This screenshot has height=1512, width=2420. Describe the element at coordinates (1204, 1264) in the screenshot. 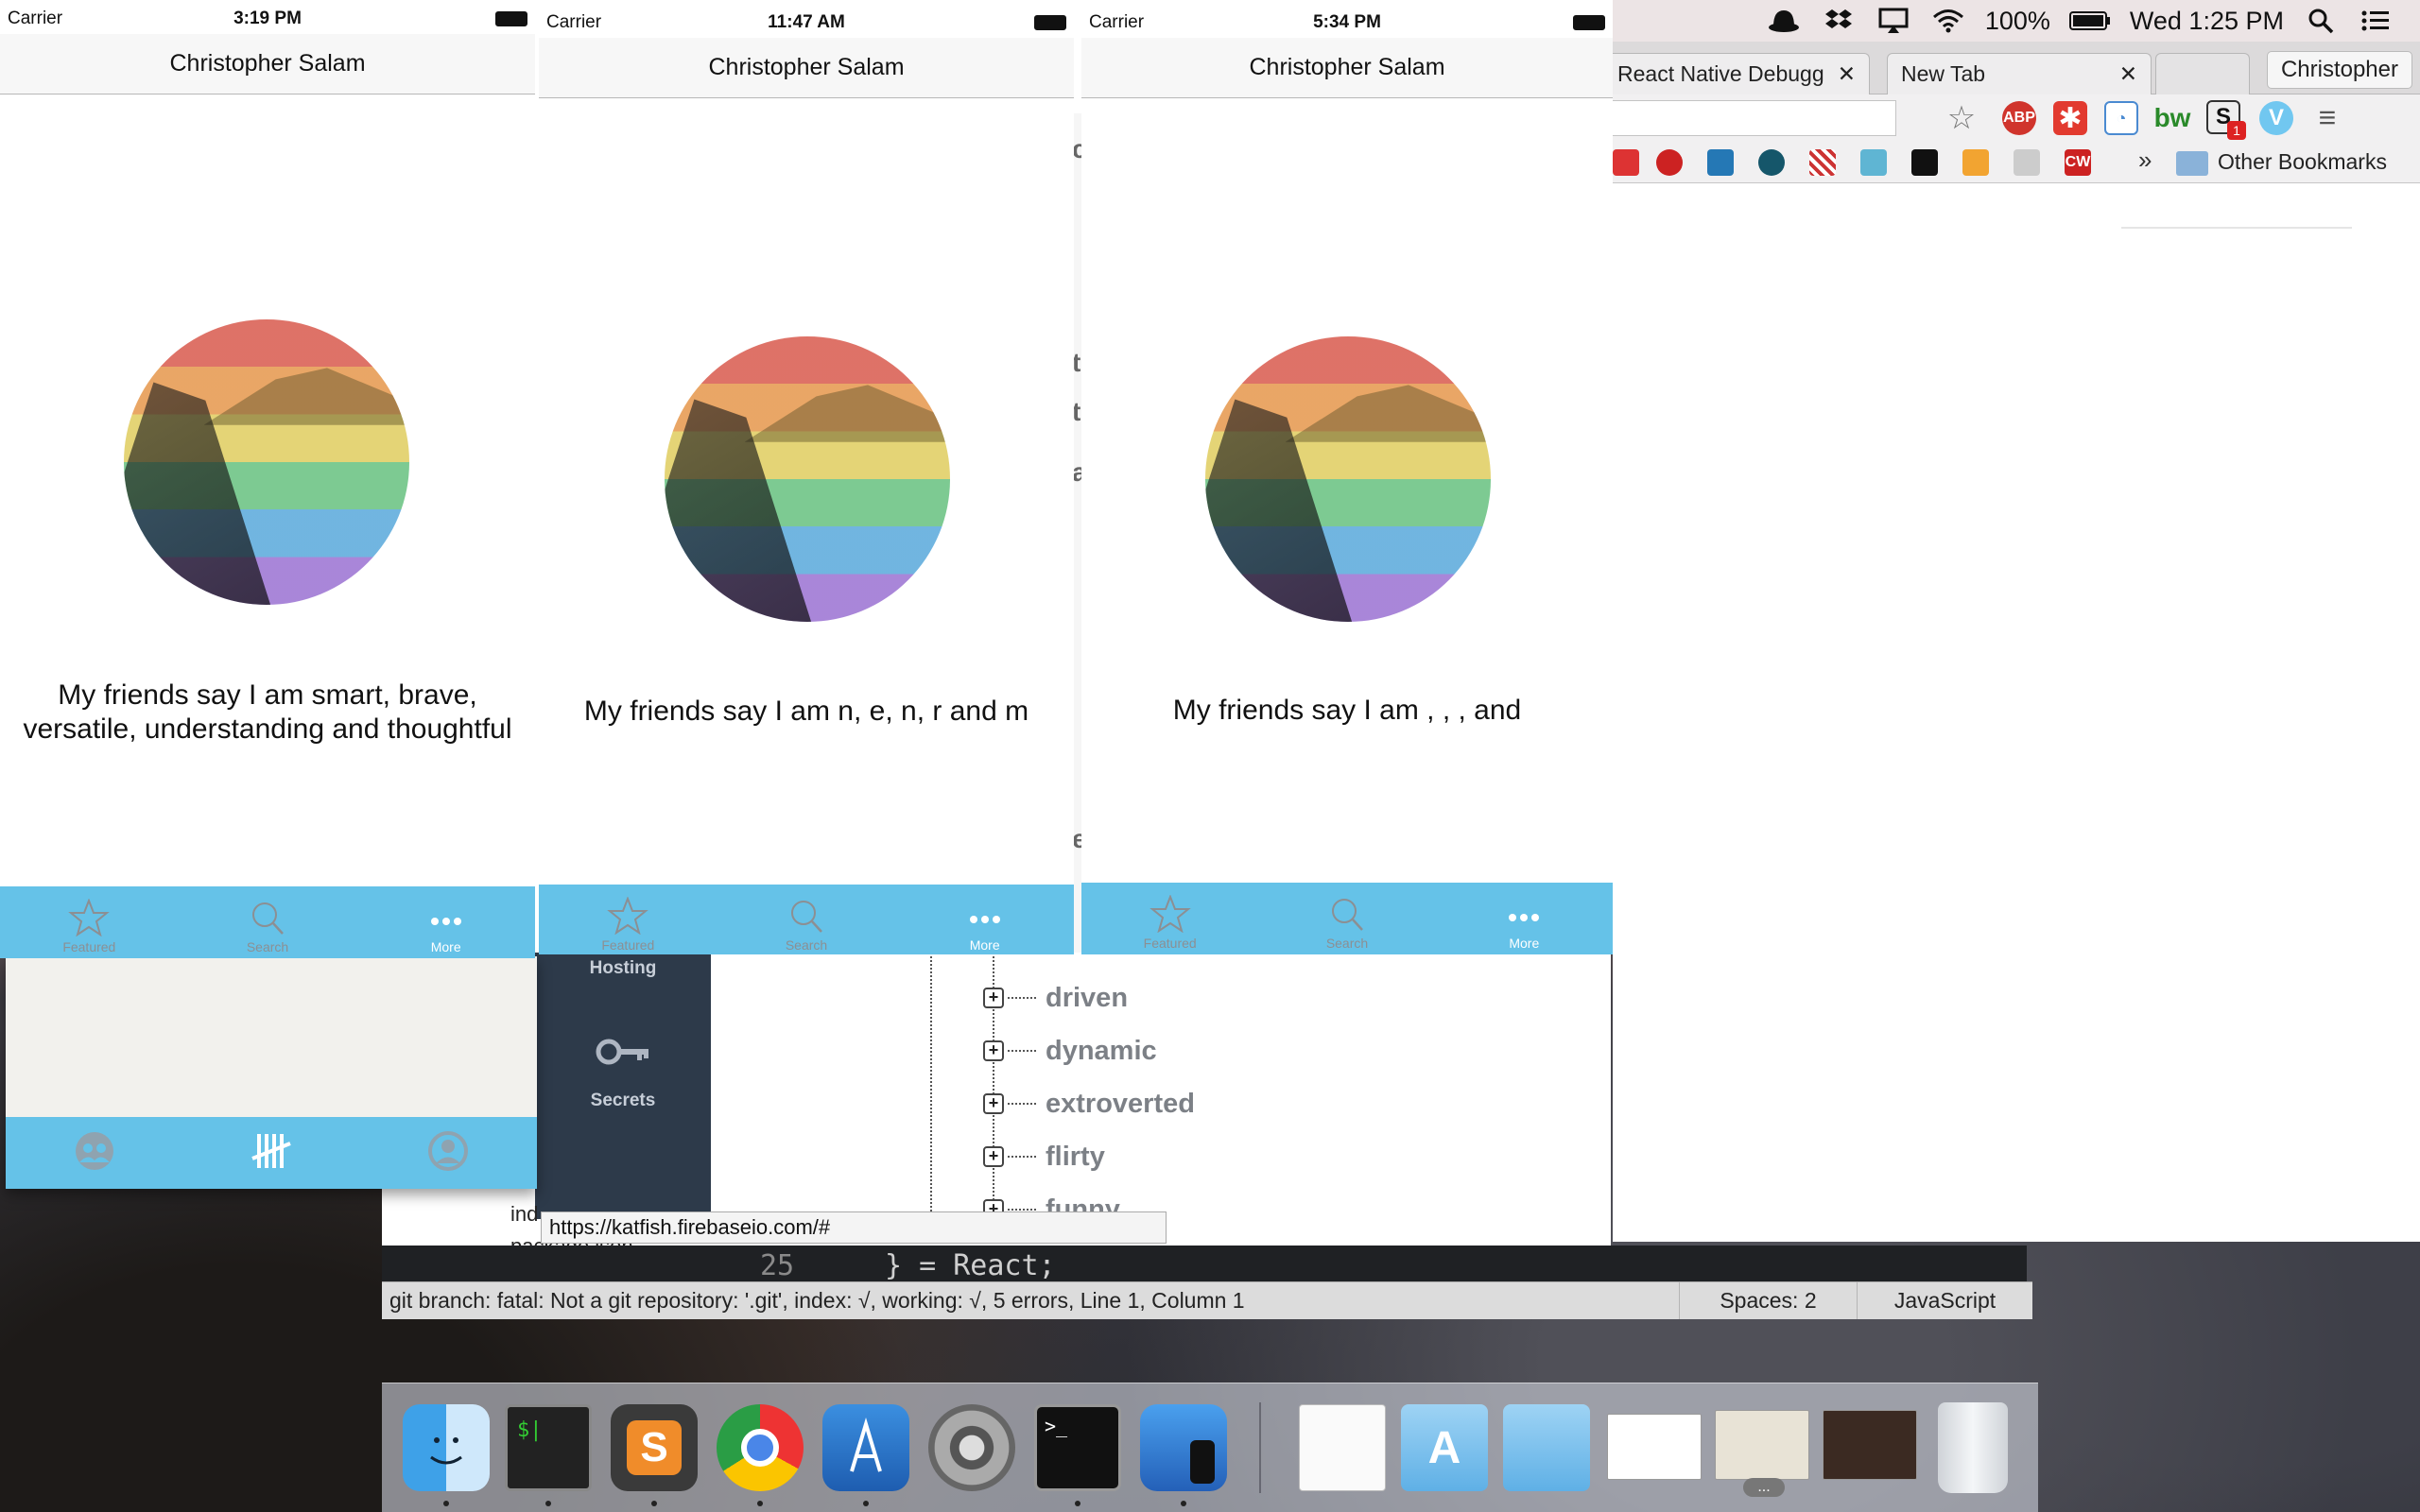

I see `code-area: 25 } = React;` at that location.